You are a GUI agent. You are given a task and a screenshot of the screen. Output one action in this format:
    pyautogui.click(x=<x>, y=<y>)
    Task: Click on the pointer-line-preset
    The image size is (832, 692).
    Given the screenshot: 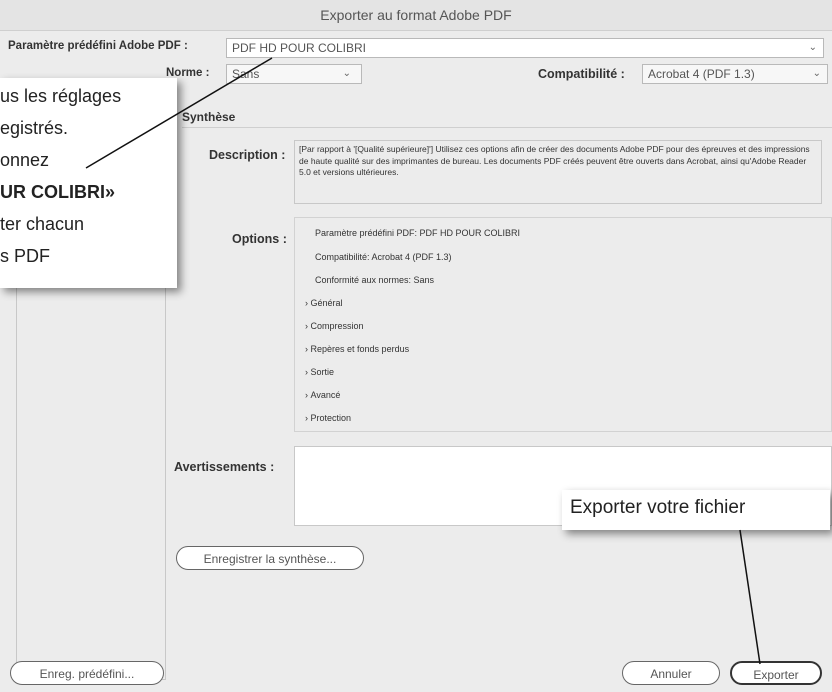 What is the action you would take?
    pyautogui.click(x=179, y=113)
    